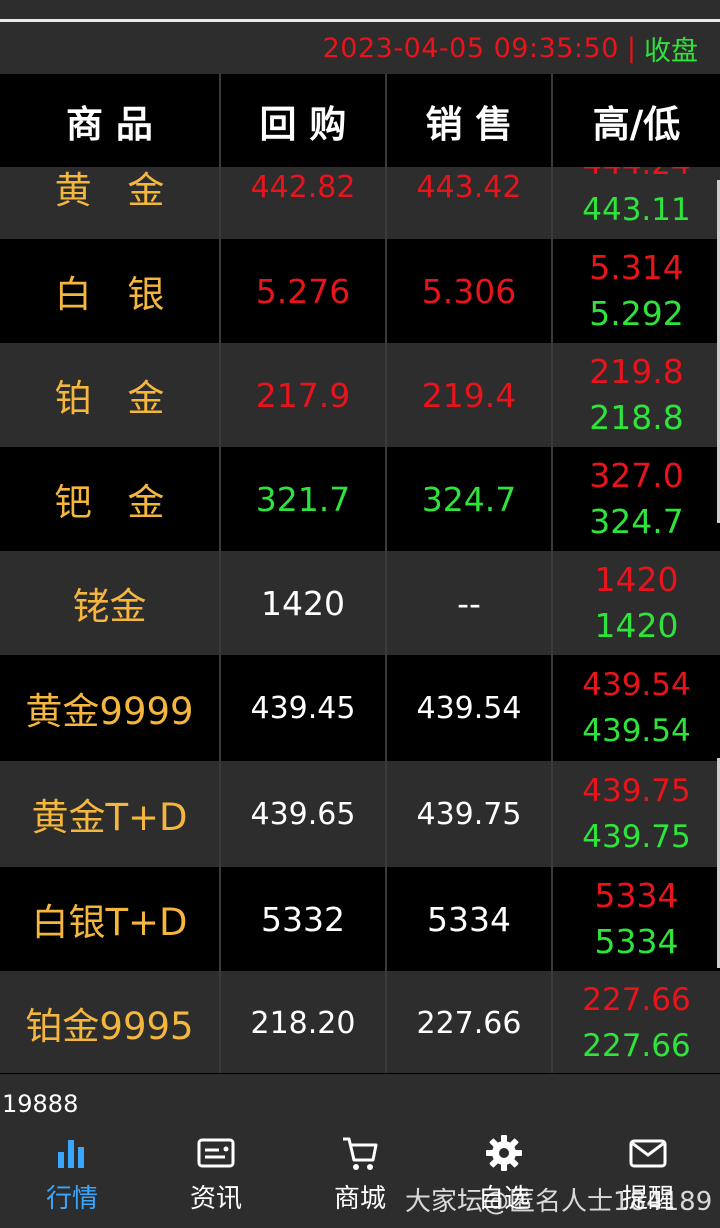 The height and width of the screenshot is (1228, 720). I want to click on low-price: 439.75, so click(636, 837).